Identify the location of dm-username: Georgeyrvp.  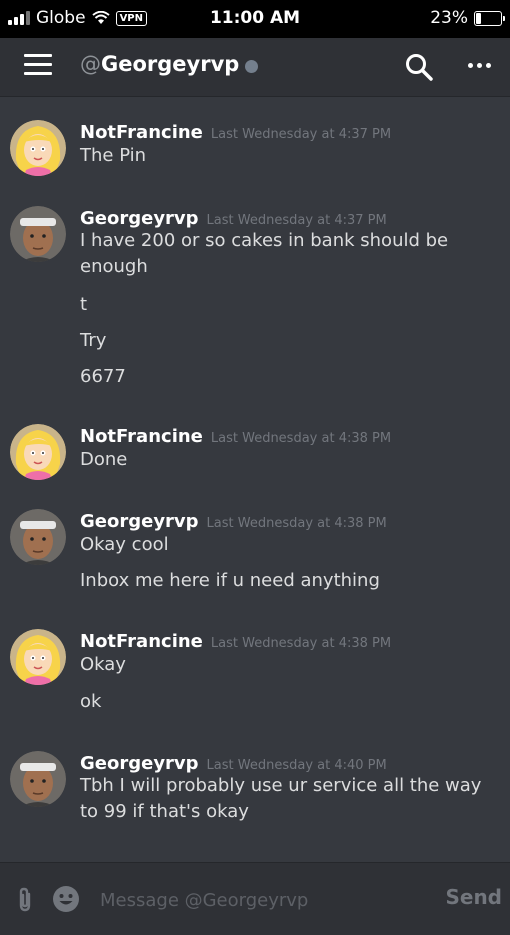
(170, 64).